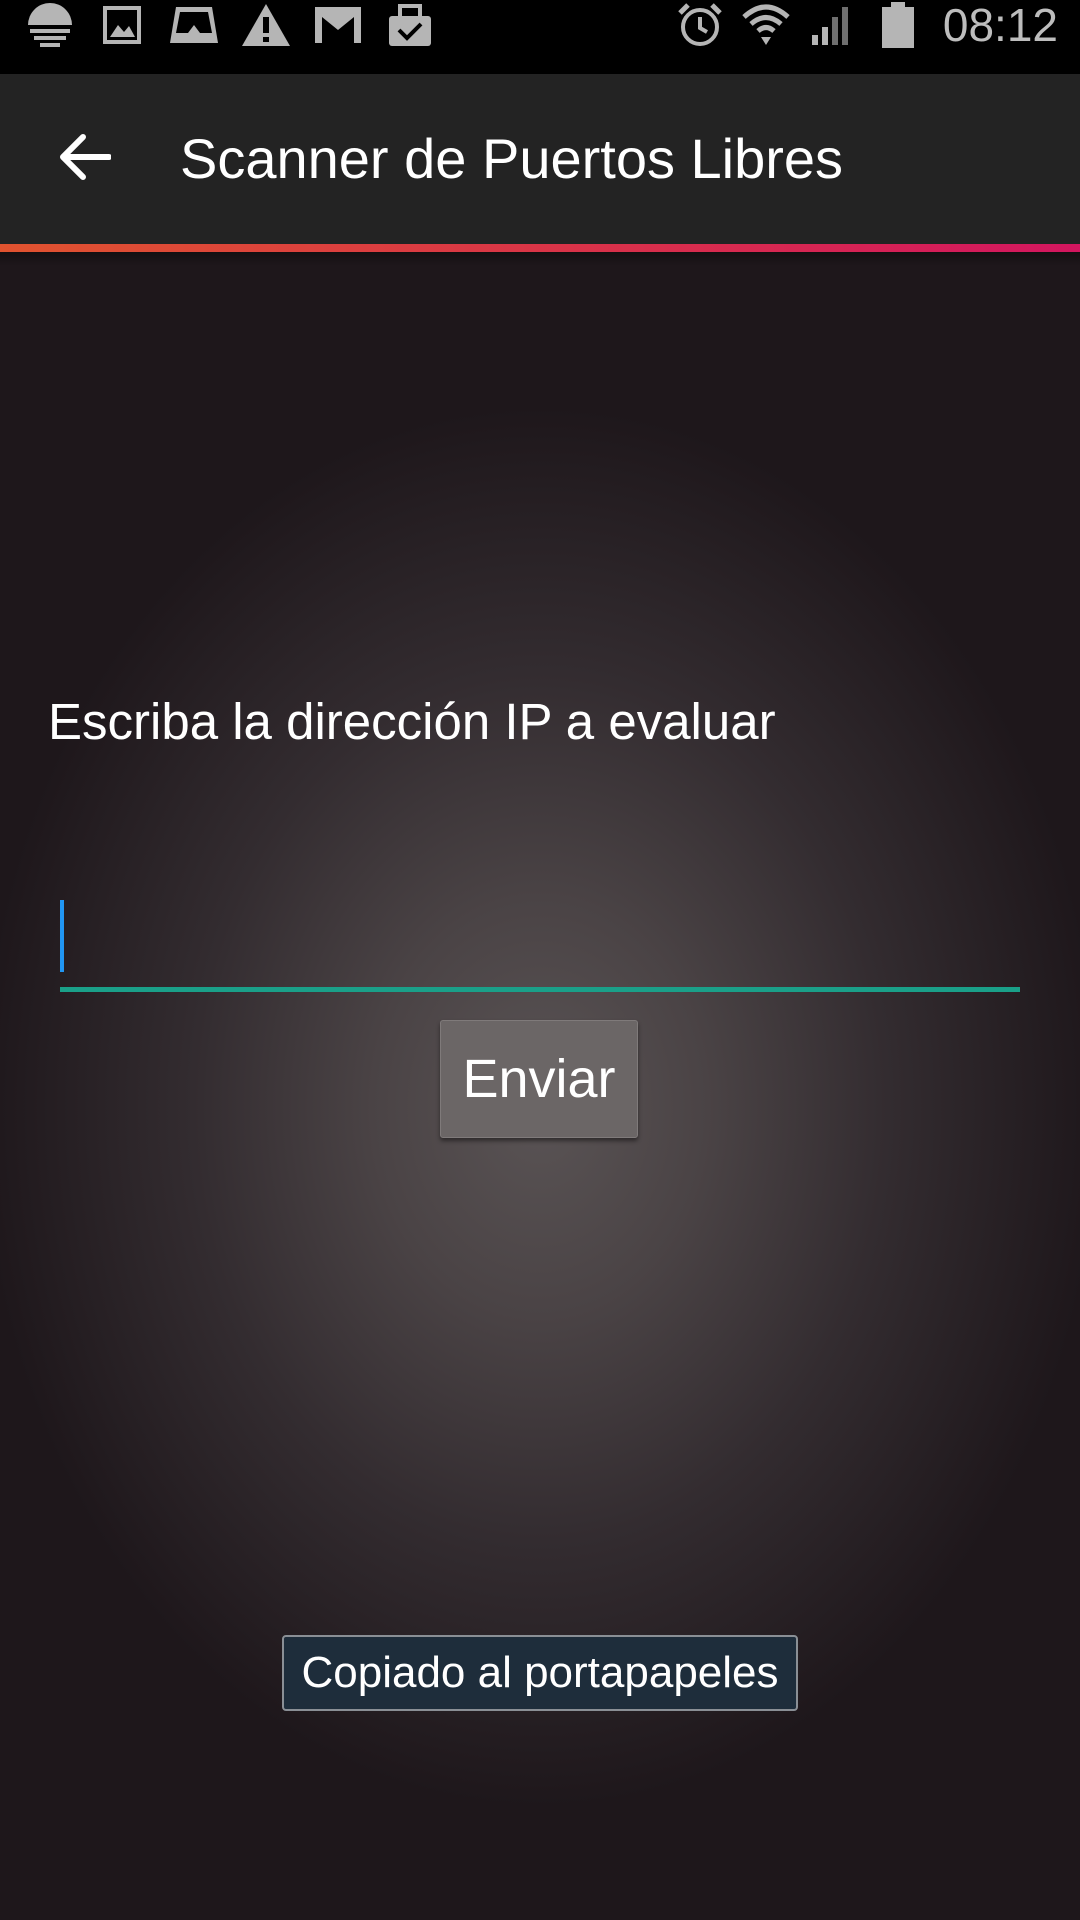 The height and width of the screenshot is (1920, 1080). Describe the element at coordinates (540, 937) in the screenshot. I see `ip-address-input` at that location.